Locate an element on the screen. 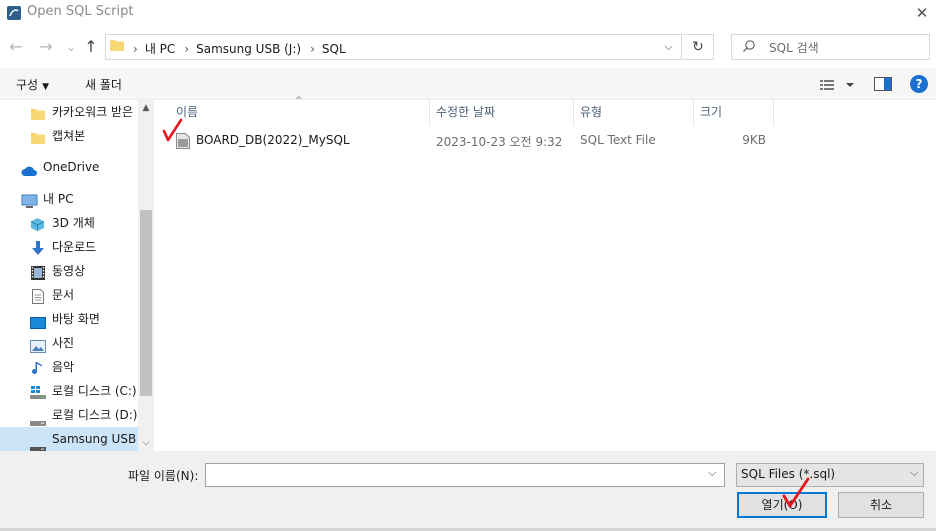 The width and height of the screenshot is (936, 531). preview-pane-icon is located at coordinates (883, 84).